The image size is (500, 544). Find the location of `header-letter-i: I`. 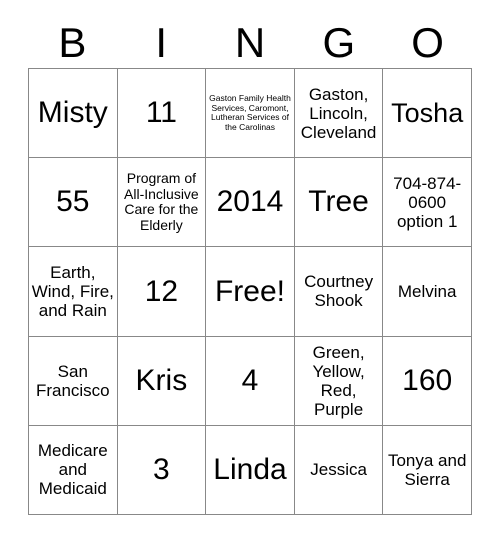

header-letter-i: I is located at coordinates (161, 42).